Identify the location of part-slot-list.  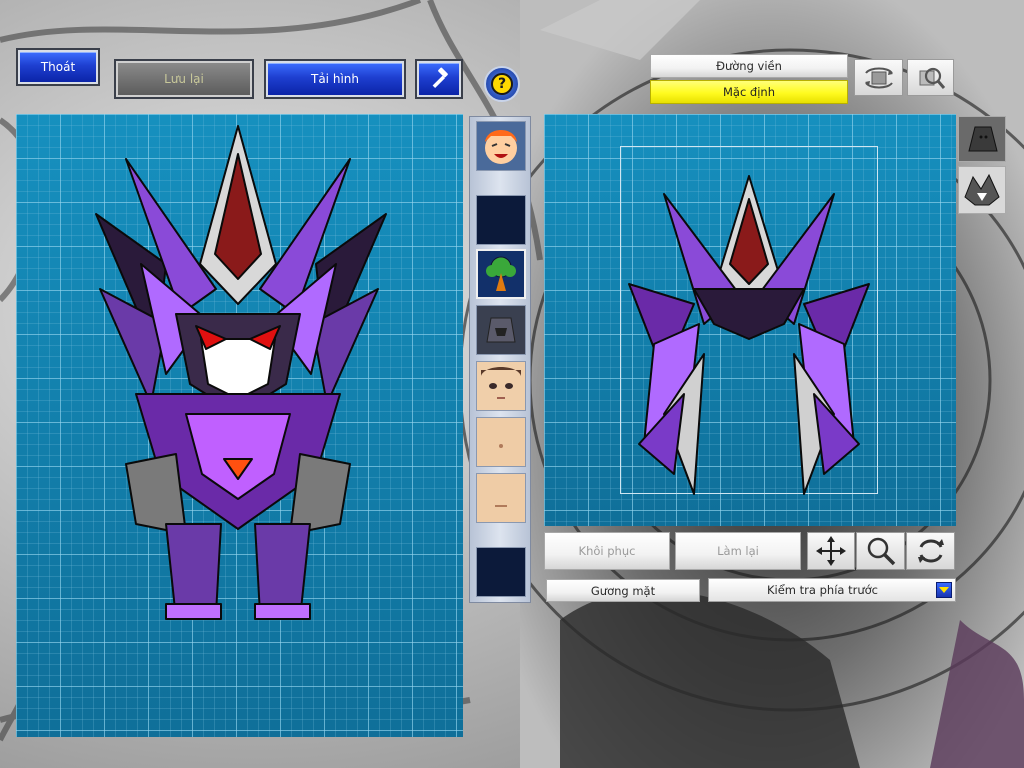
(500, 359).